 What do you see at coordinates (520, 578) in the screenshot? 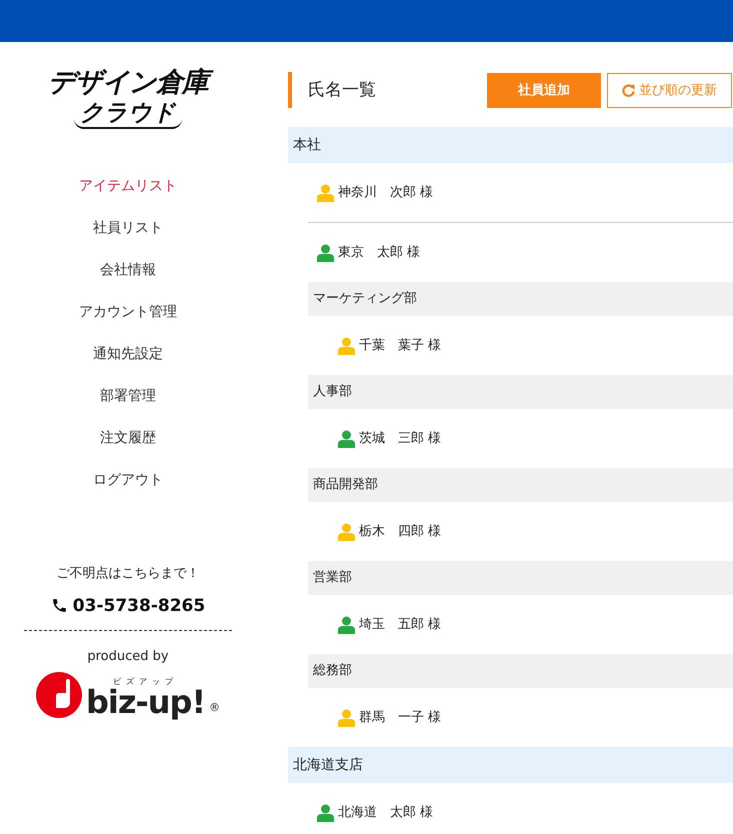
I see `department-header: 営業部` at bounding box center [520, 578].